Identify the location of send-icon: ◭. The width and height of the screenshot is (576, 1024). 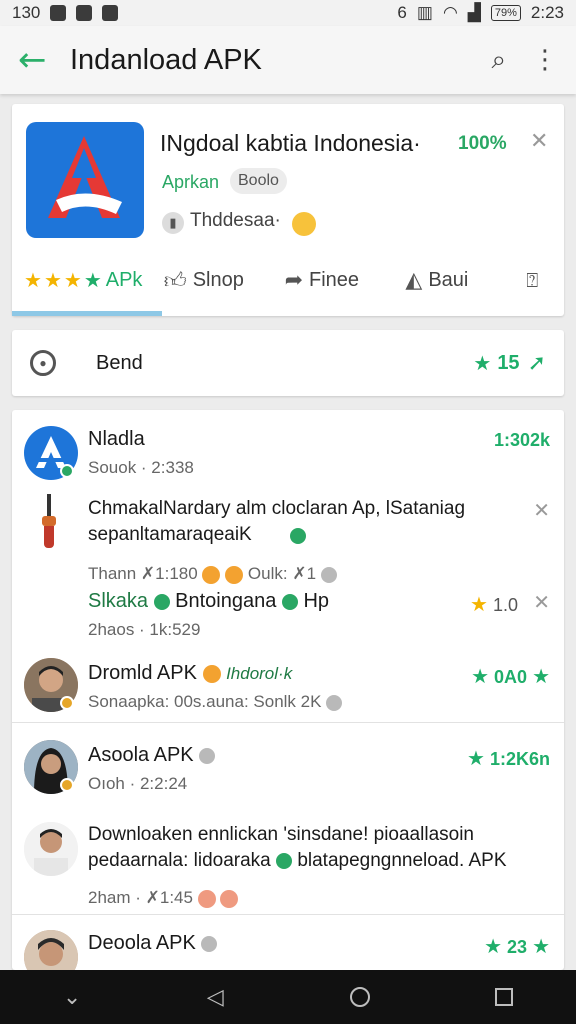
(414, 280).